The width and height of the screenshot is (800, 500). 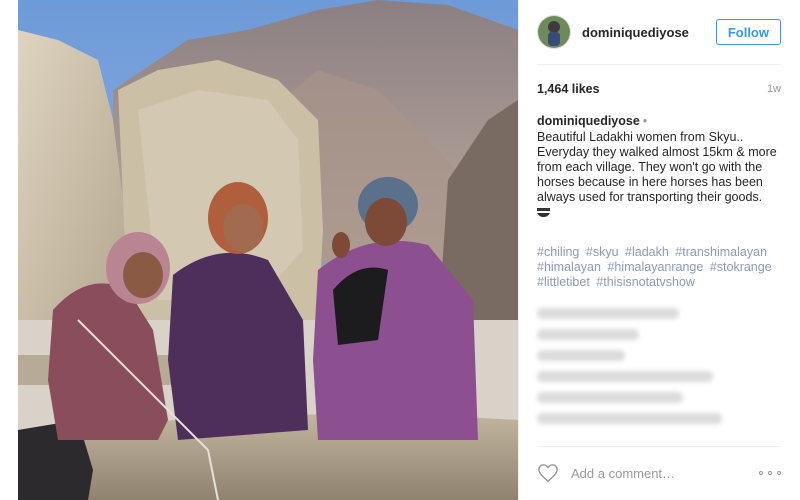 What do you see at coordinates (659, 89) in the screenshot?
I see `likes-row: 1,464 likes 1w` at bounding box center [659, 89].